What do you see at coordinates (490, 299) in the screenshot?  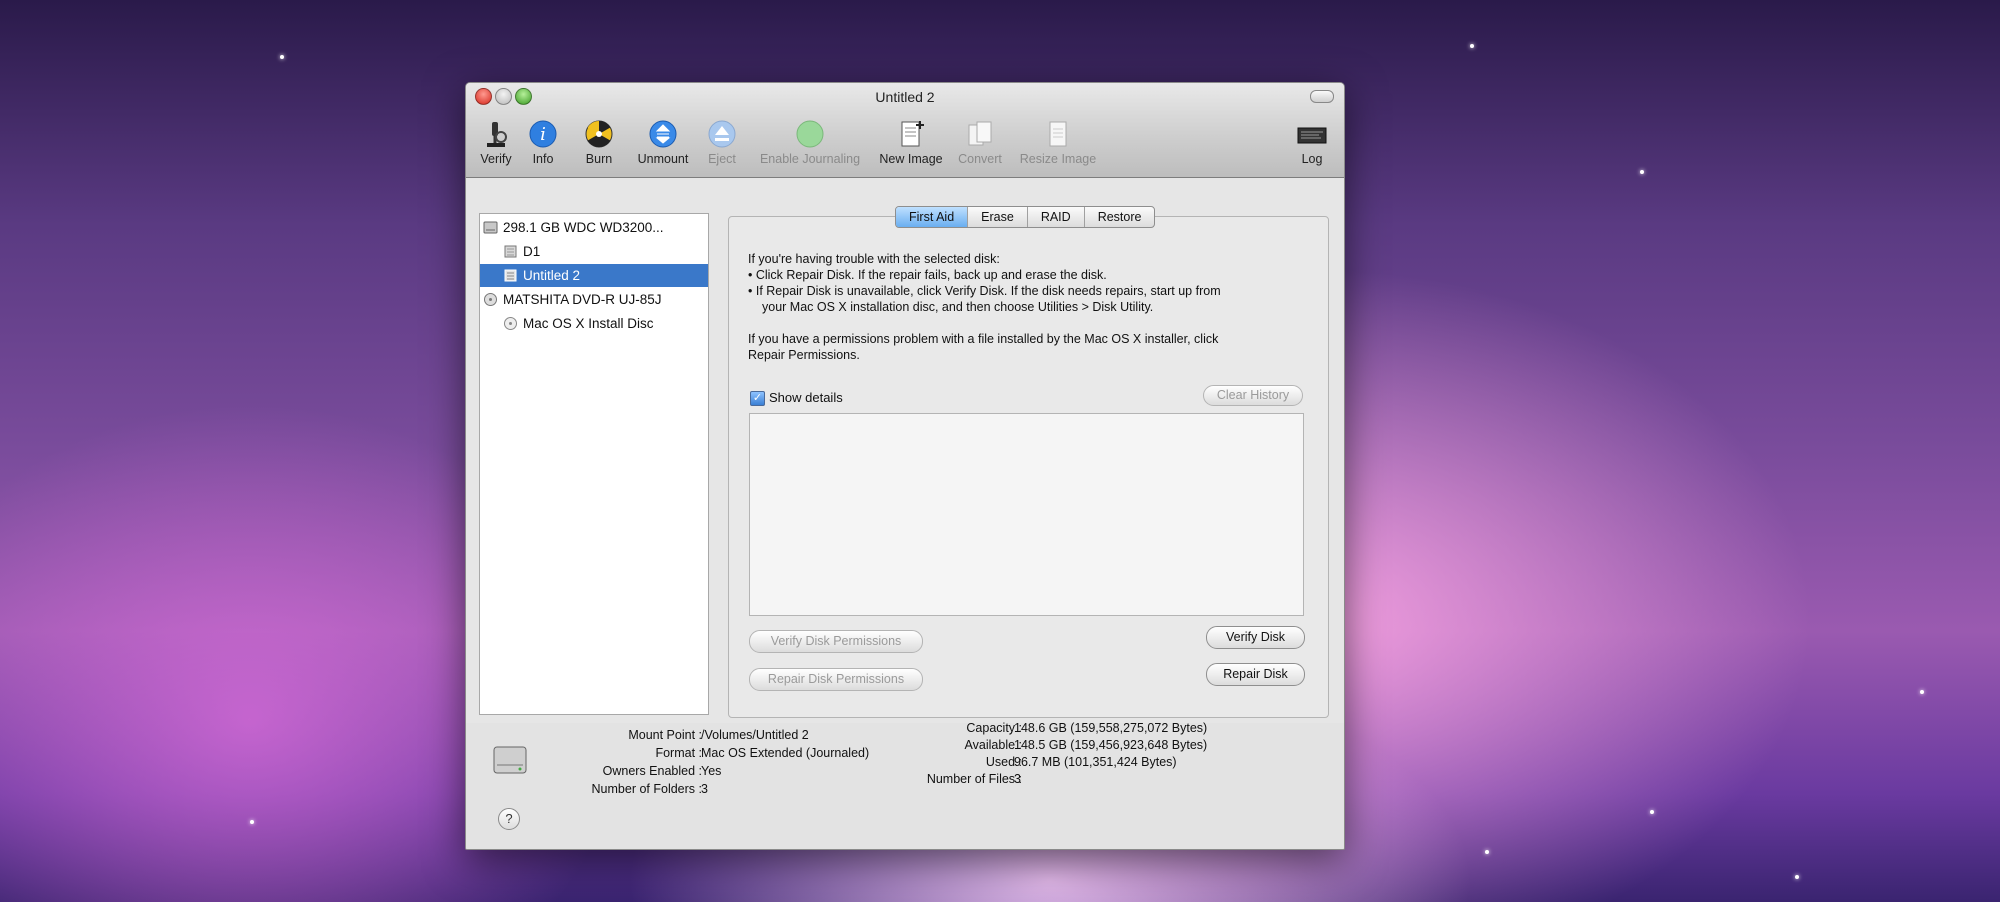 I see `optical-drive-icon` at bounding box center [490, 299].